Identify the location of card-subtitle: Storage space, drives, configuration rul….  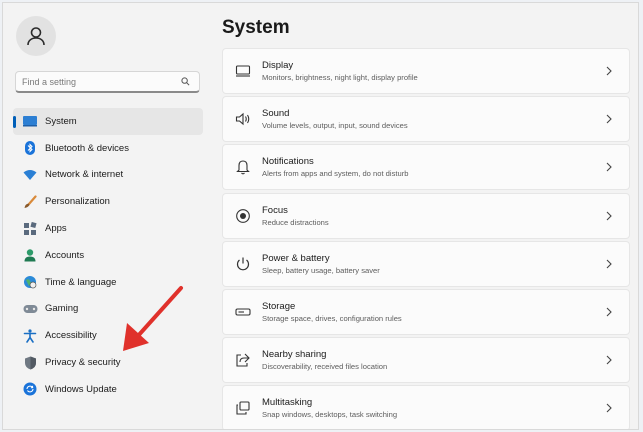
(332, 318).